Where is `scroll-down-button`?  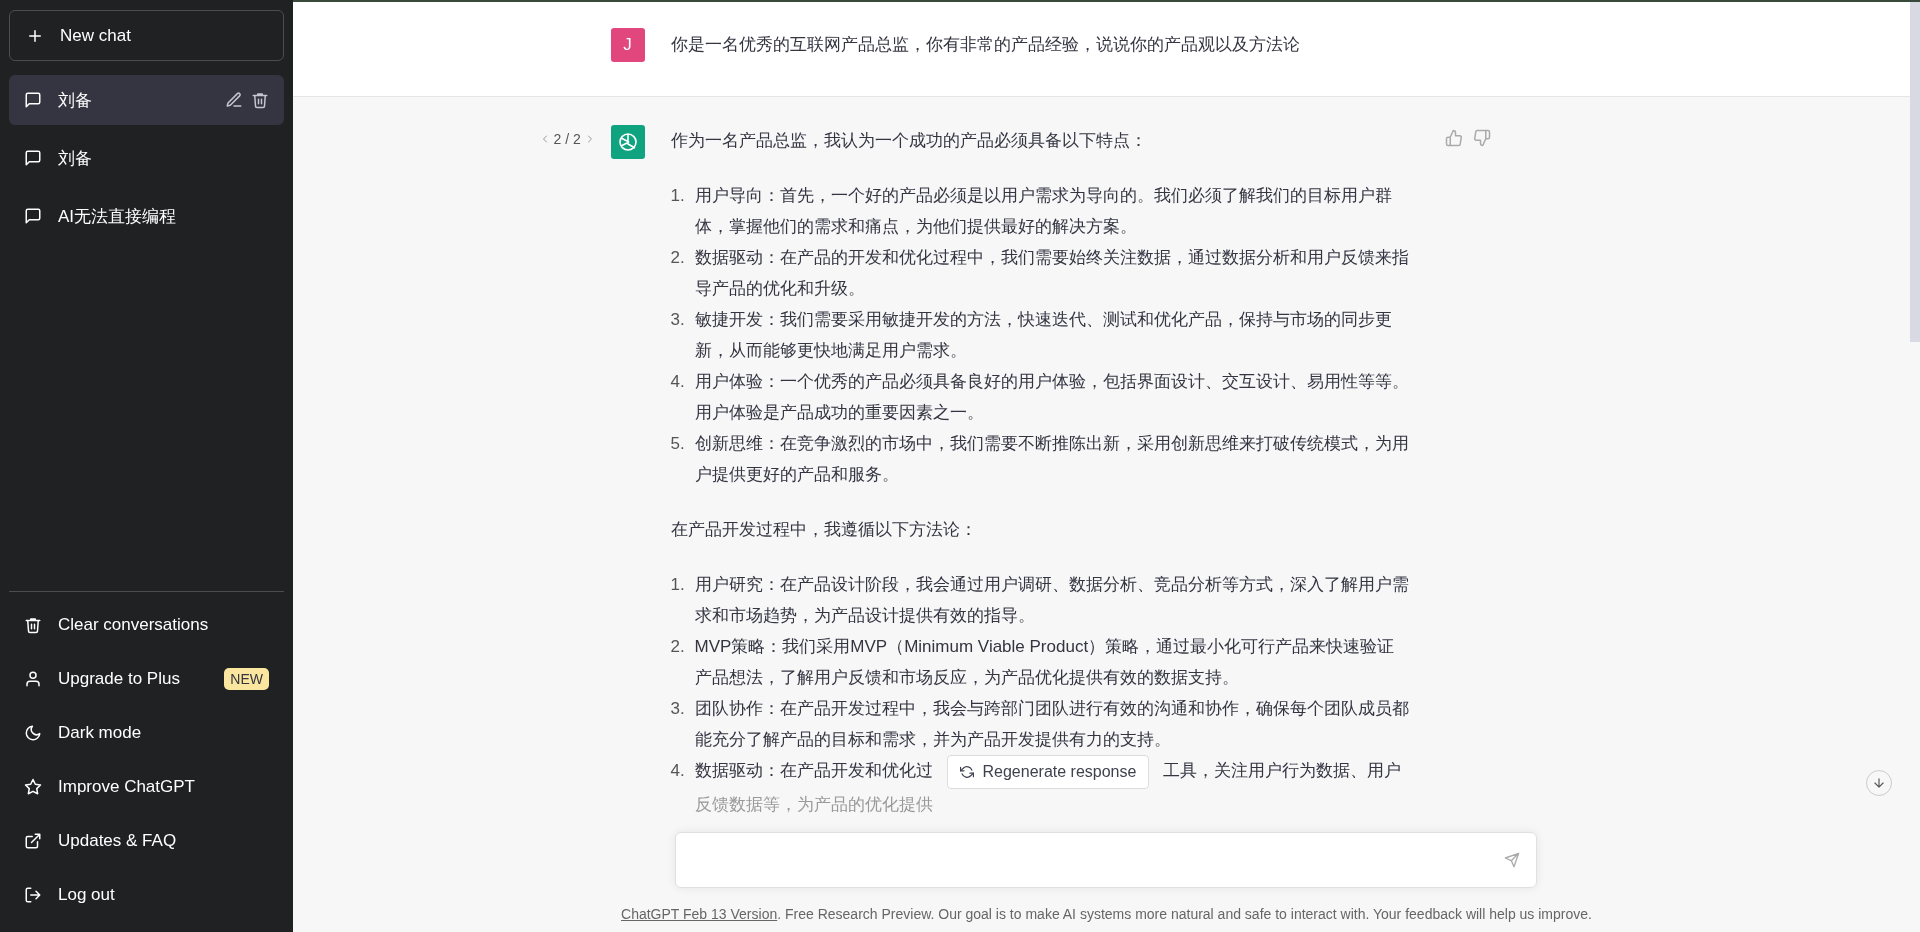
scroll-down-button is located at coordinates (1879, 783).